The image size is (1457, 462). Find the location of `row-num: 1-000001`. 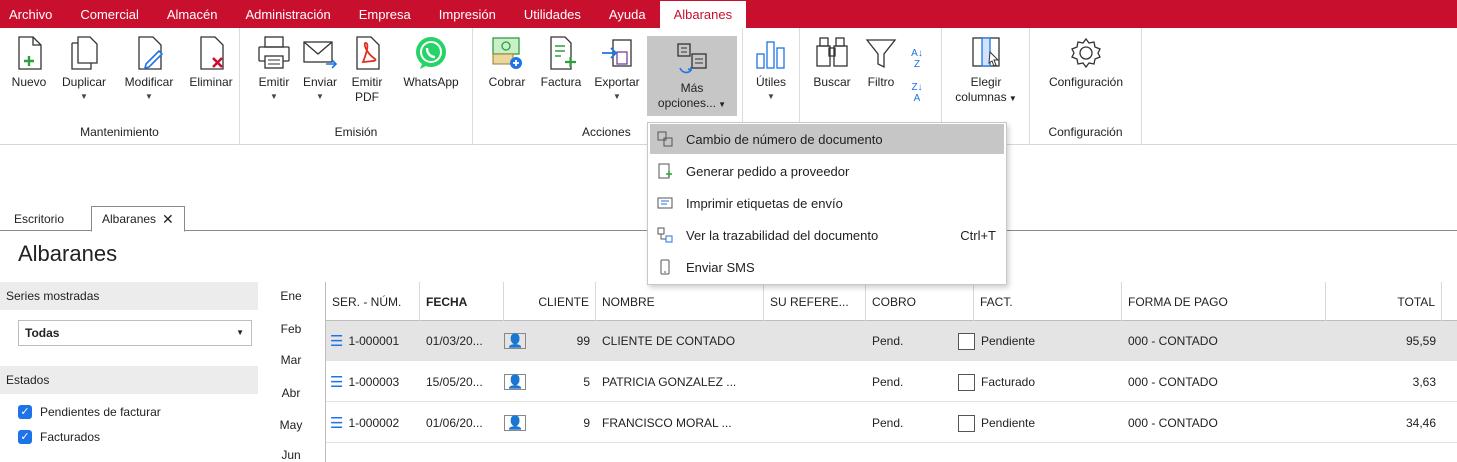

row-num: 1-000001 is located at coordinates (374, 341).